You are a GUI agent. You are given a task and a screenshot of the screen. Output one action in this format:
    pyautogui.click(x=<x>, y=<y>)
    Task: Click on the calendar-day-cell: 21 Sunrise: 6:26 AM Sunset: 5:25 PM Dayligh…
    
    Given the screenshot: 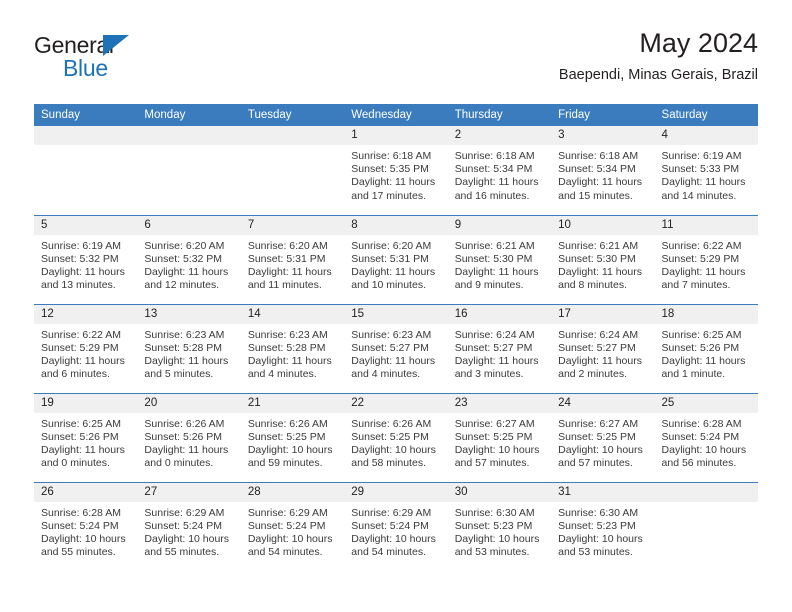 What is the action you would take?
    pyautogui.click(x=292, y=437)
    